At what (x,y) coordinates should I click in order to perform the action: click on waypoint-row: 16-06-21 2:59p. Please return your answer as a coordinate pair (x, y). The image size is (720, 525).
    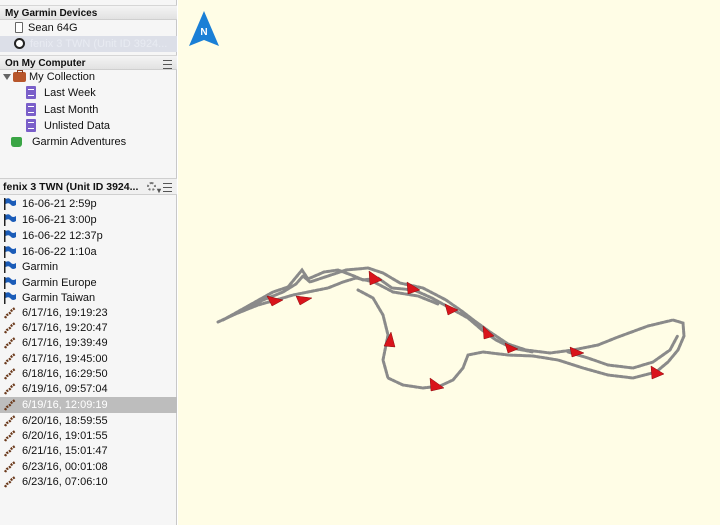
    Looking at the image, I should click on (88, 204).